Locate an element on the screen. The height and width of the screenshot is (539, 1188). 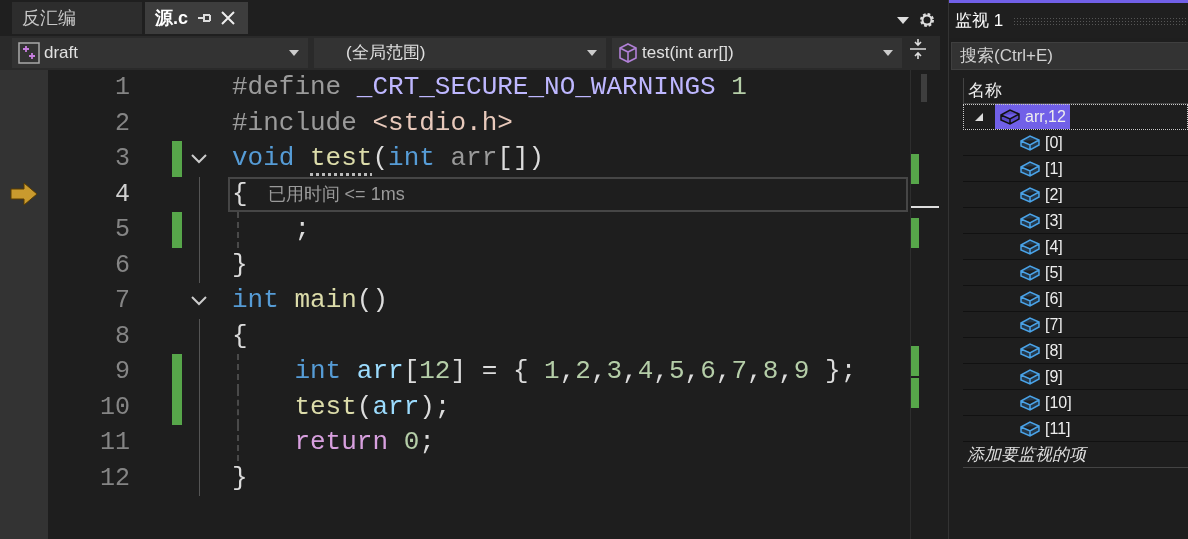
tree-row: arr,12 is located at coordinates (1075, 117).